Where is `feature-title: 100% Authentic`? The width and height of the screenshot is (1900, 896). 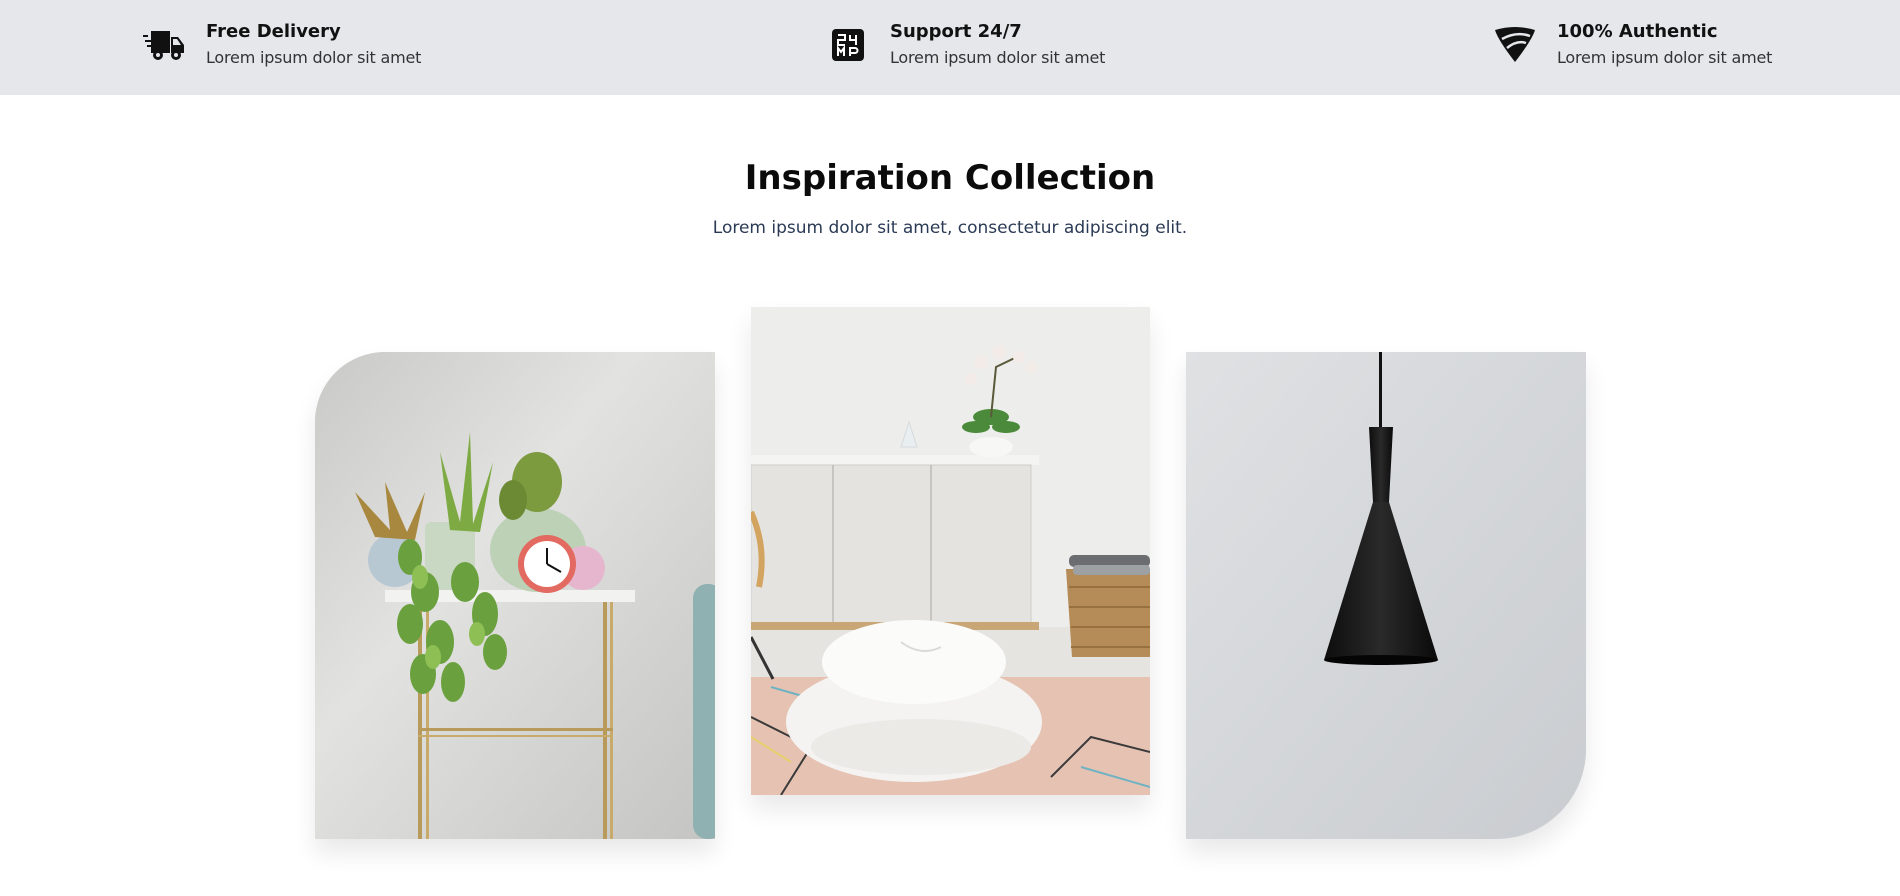 feature-title: 100% Authentic is located at coordinates (1637, 31).